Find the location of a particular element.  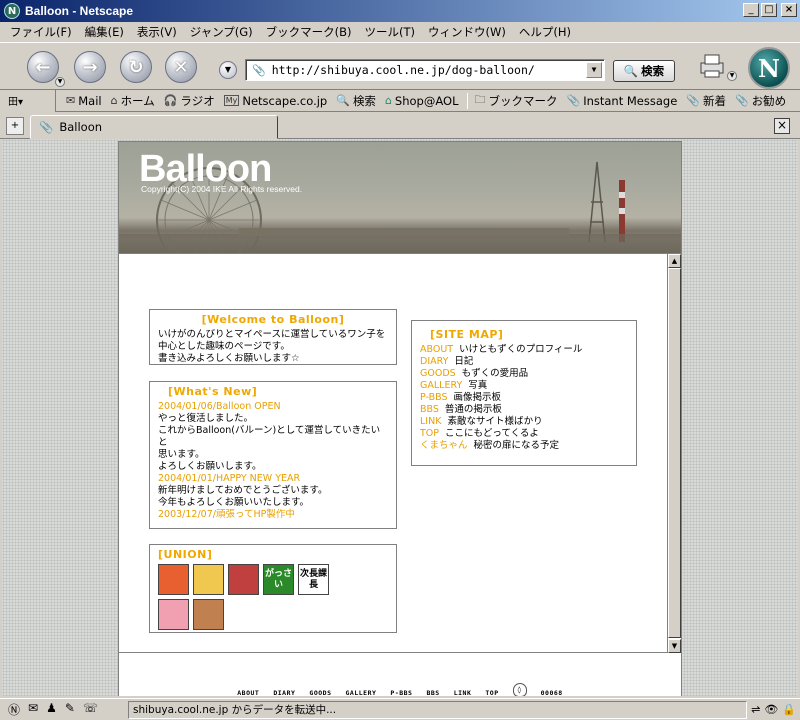

url-history-dropdown: ▼ is located at coordinates (228, 70).